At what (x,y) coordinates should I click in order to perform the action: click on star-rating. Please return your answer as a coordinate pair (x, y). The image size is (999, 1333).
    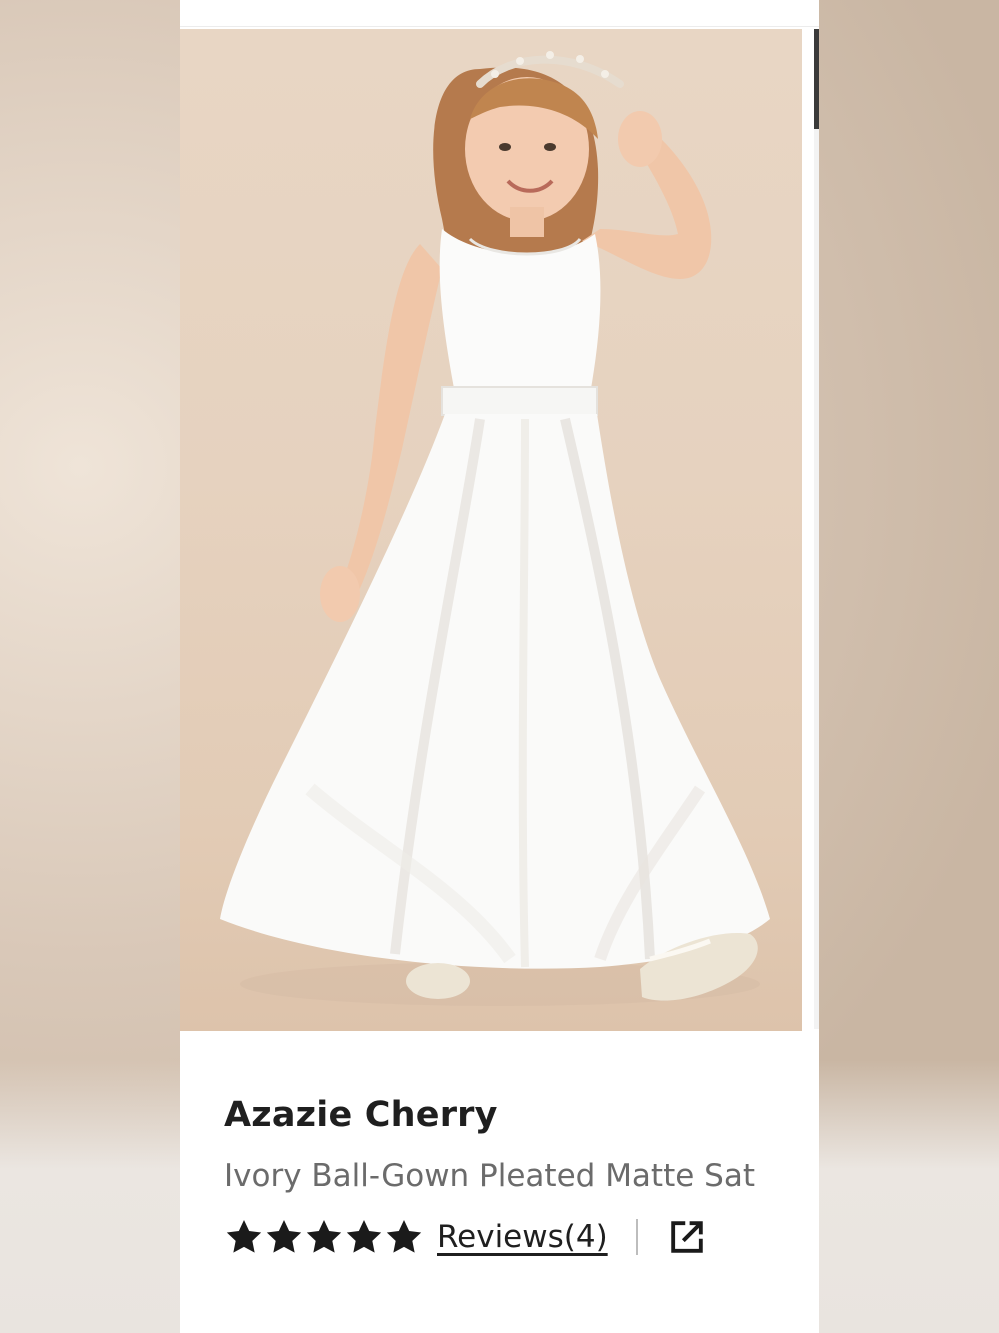
    Looking at the image, I should click on (324, 1237).